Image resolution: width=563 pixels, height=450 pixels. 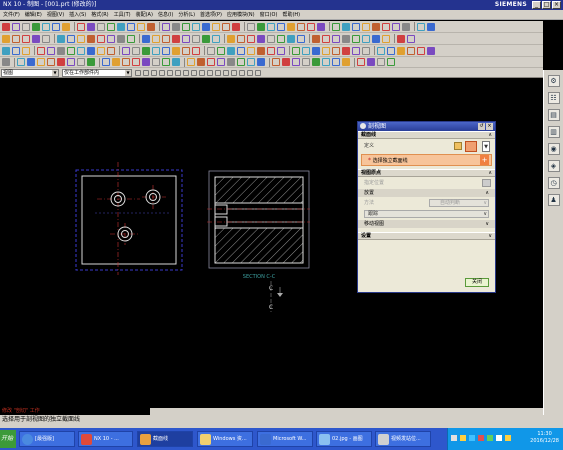 What do you see at coordinates (344, 439) in the screenshot?
I see `task-item: 02.jpg - 画图` at bounding box center [344, 439].